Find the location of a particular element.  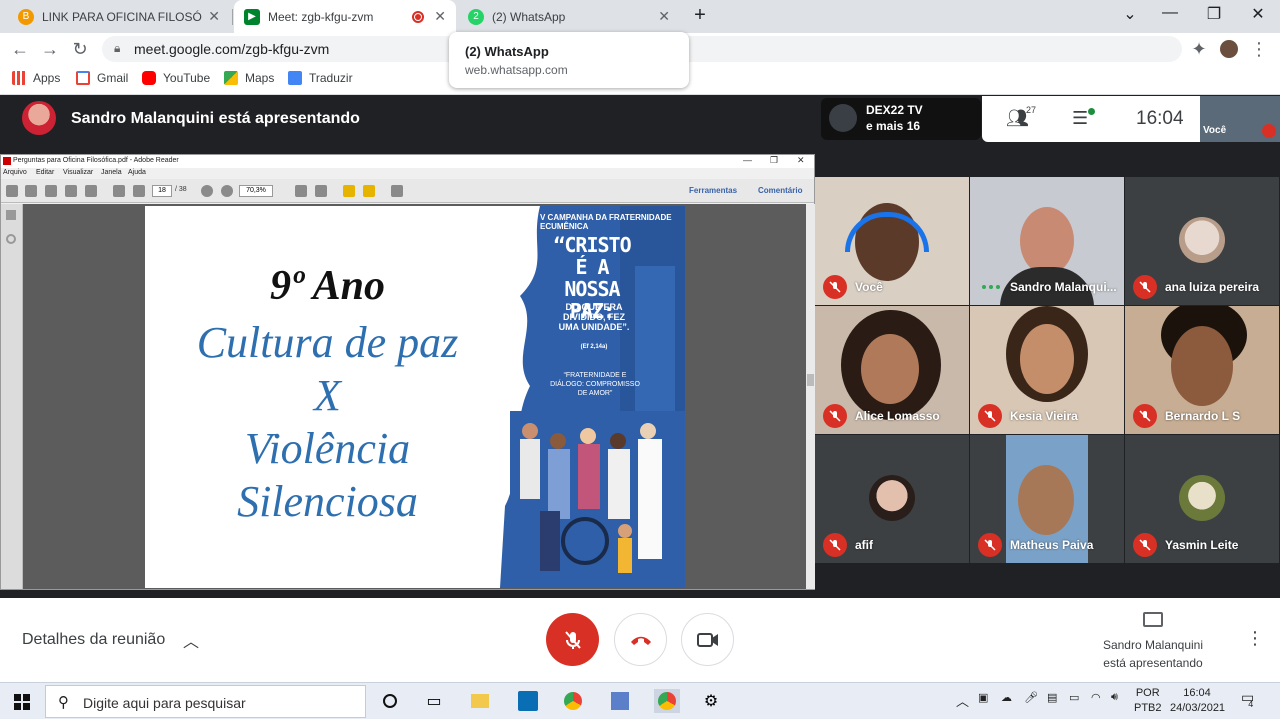

slide-lines: Cultura de paz X Violência Silenciosa is located at coordinates (327, 422).